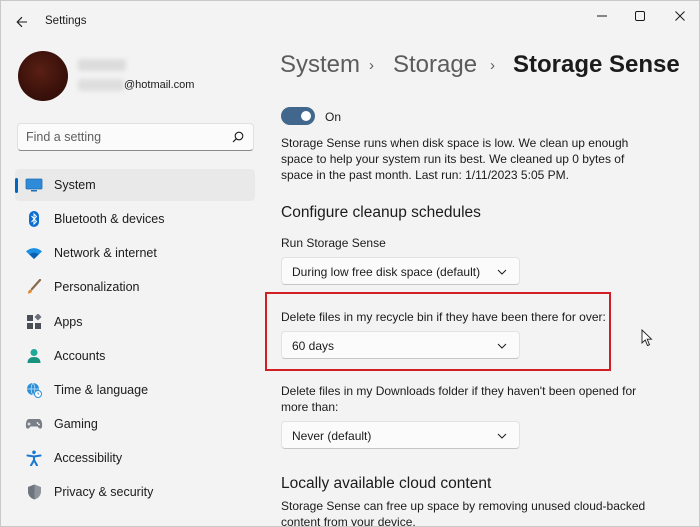 Image resolution: width=700 pixels, height=527 pixels. What do you see at coordinates (101, 390) in the screenshot?
I see `sidebar-item-label: Time & language` at bounding box center [101, 390].